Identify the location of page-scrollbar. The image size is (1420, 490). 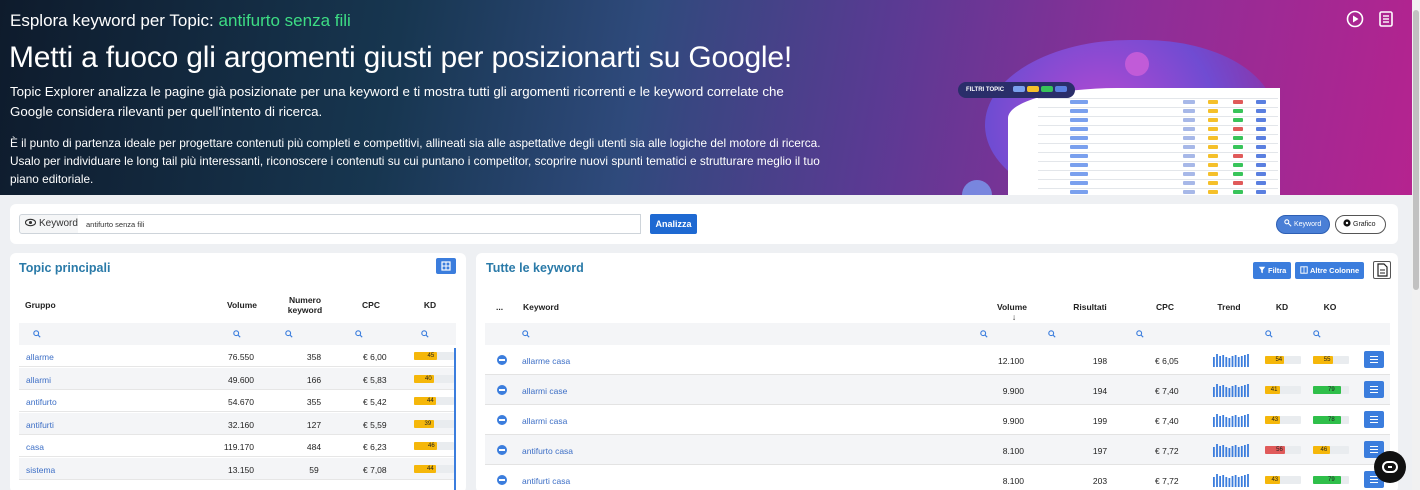
(1416, 245).